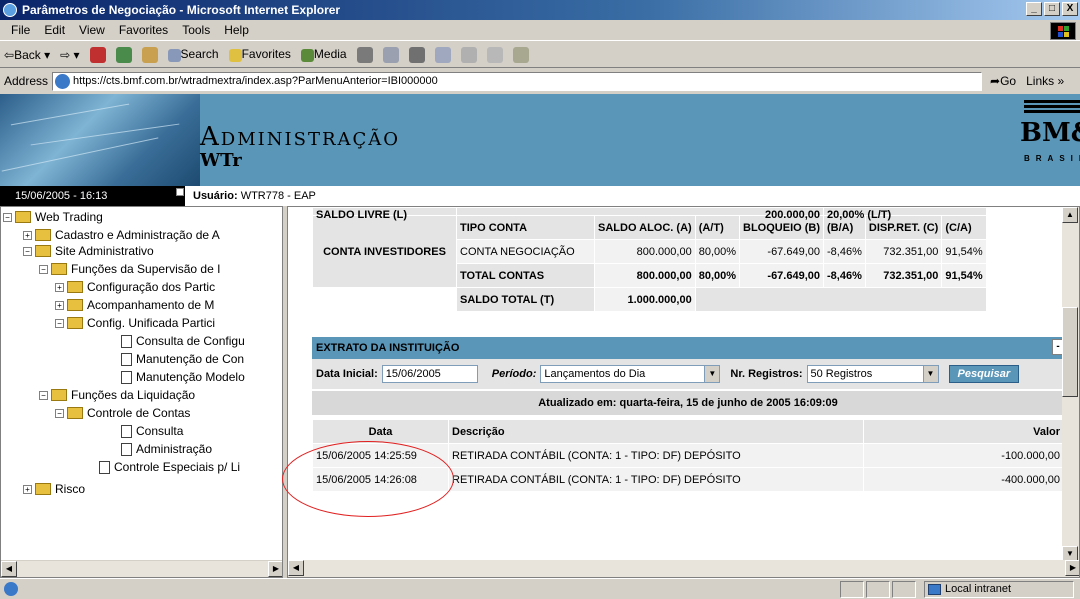  What do you see at coordinates (123, 54) in the screenshot?
I see `refresh-icon` at bounding box center [123, 54].